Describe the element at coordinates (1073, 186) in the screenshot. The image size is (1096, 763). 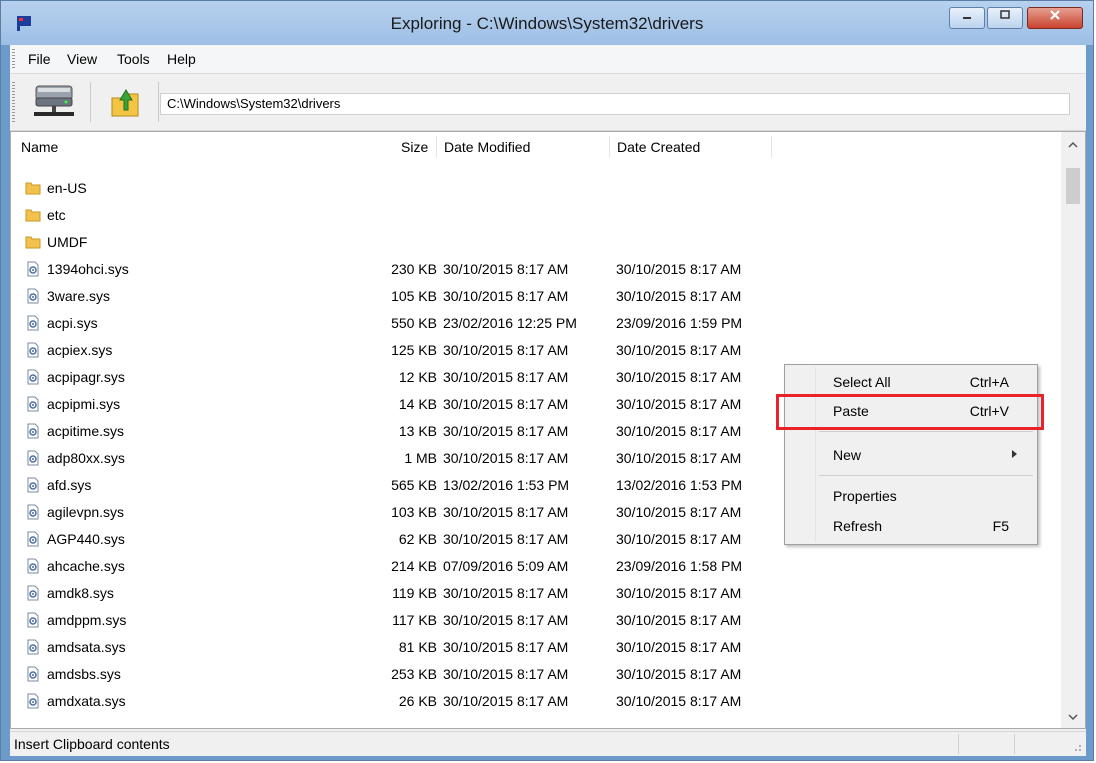
I see `scroll-thumb` at that location.